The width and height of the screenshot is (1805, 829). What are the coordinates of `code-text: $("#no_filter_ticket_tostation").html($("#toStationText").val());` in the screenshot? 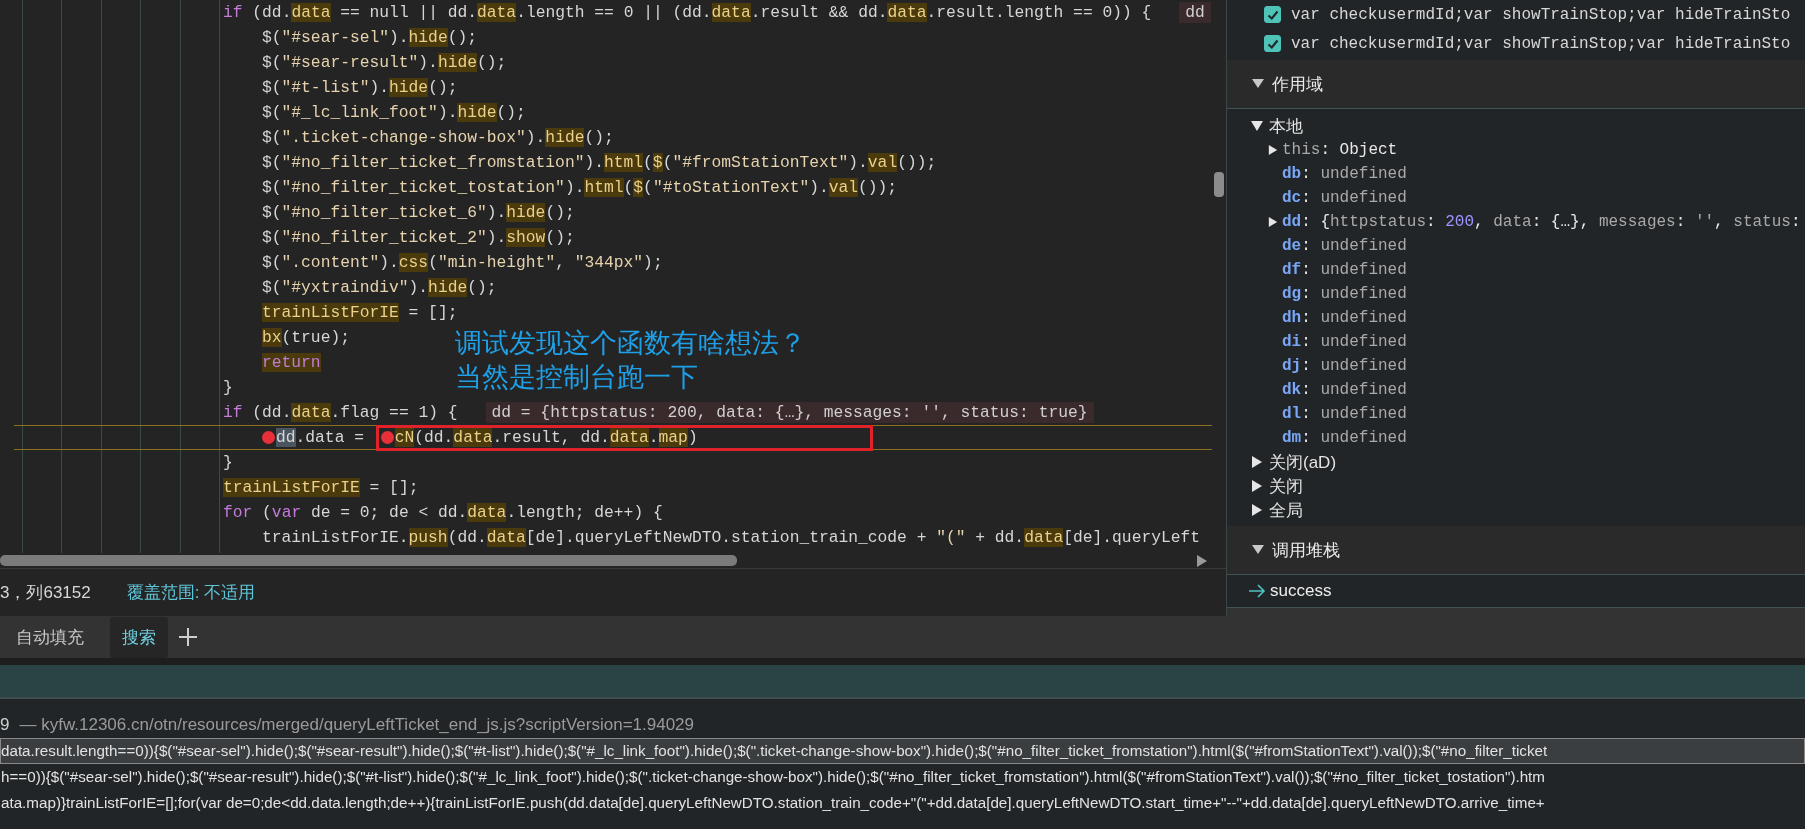 It's located at (580, 188).